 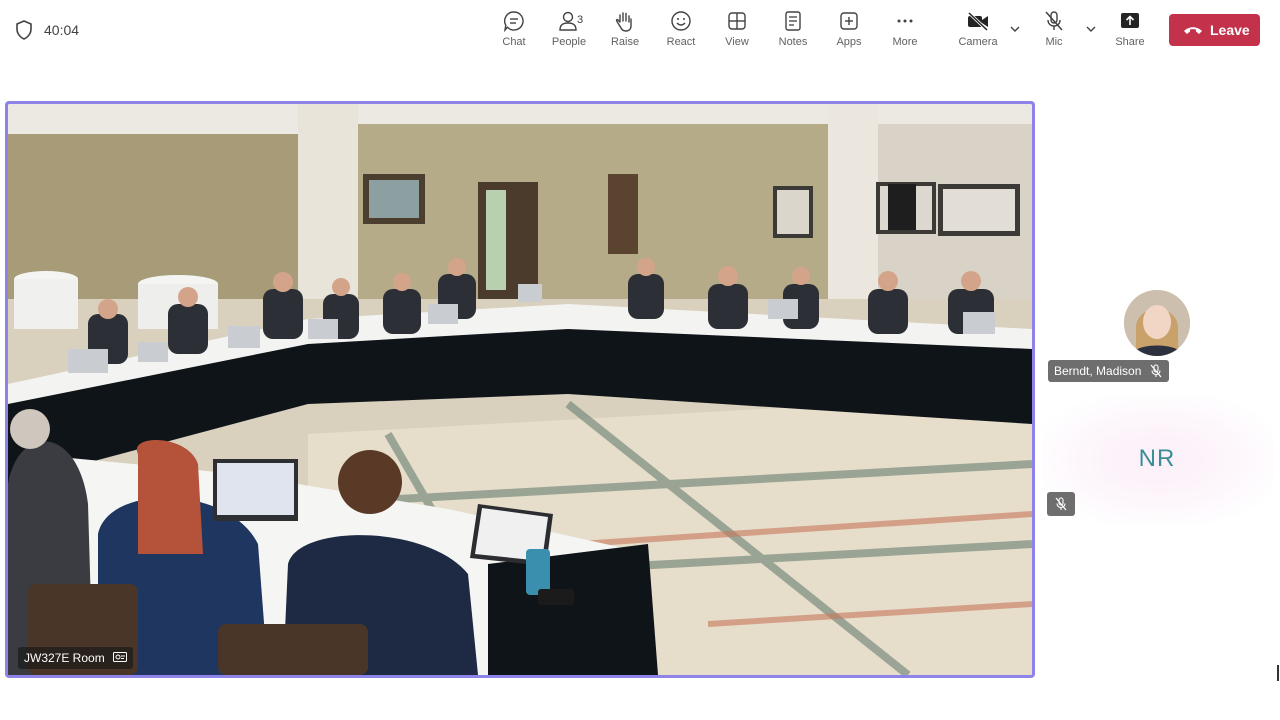 I want to click on people-count: 3, so click(x=580, y=20).